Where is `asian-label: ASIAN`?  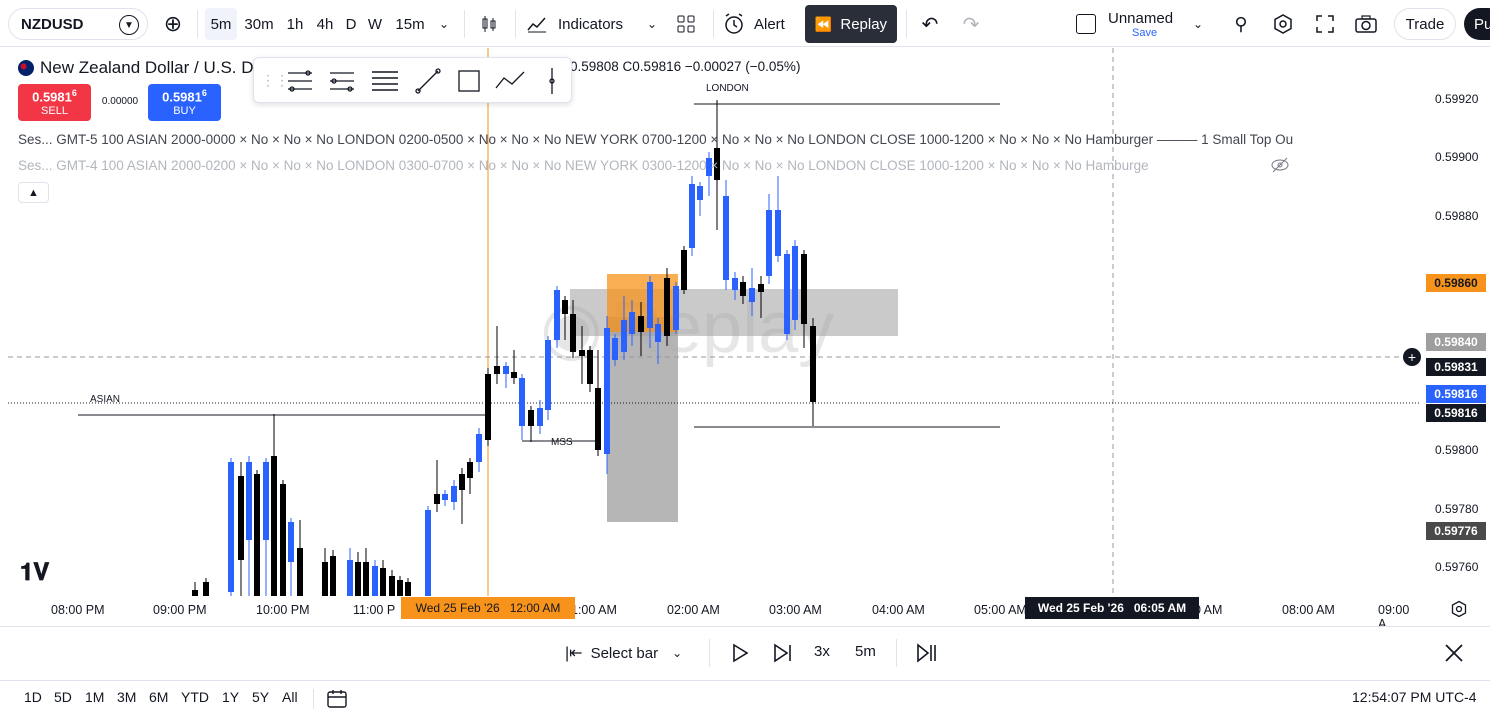 asian-label: ASIAN is located at coordinates (105, 399).